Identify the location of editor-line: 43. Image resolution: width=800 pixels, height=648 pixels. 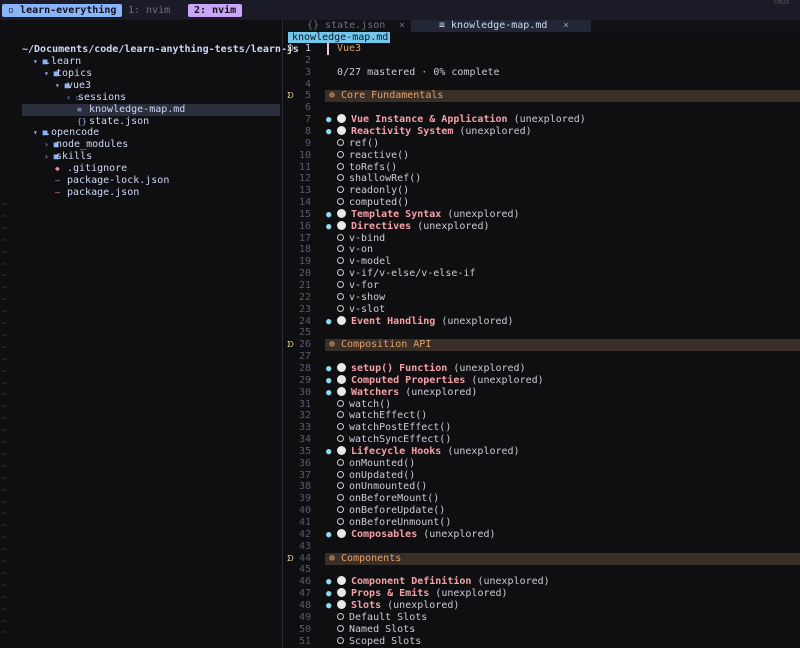
(542, 547).